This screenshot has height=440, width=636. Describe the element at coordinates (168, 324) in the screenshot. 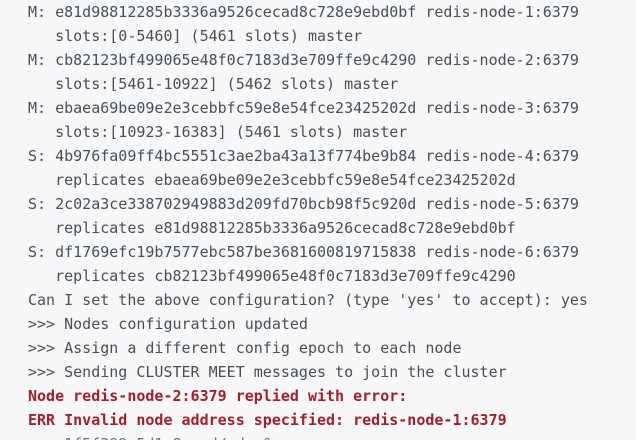

I see `terminal-line: >>> Nodes configuration updated` at that location.